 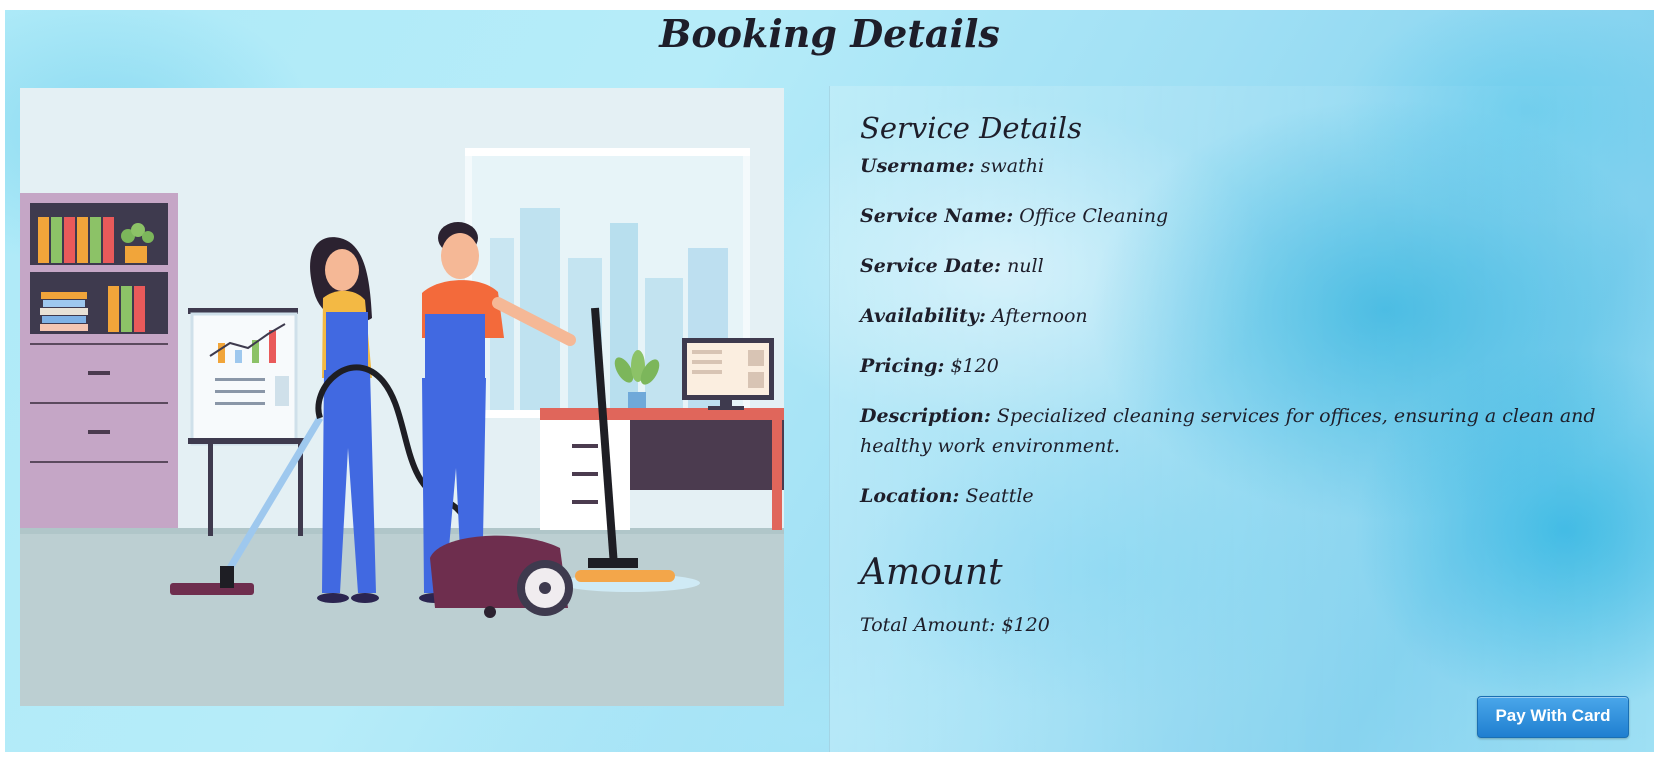 I want to click on field-value: Afternoon, so click(x=1039, y=316).